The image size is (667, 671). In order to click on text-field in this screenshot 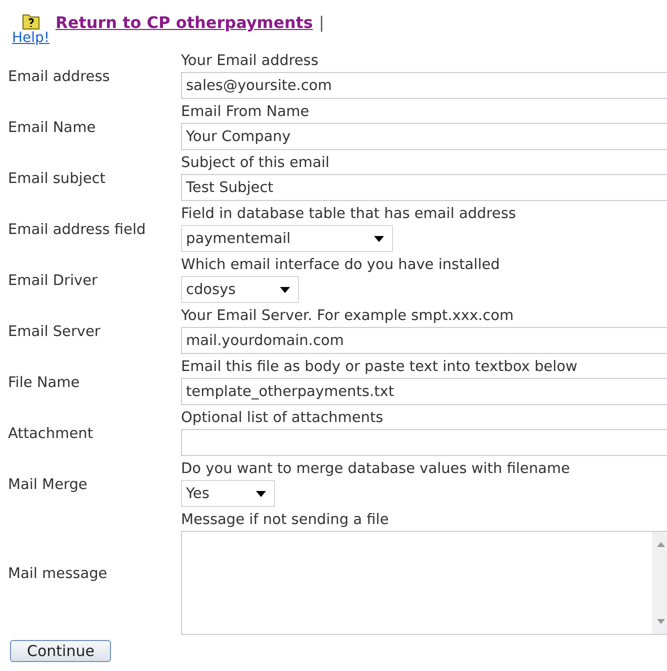, I will do `click(424, 442)`.